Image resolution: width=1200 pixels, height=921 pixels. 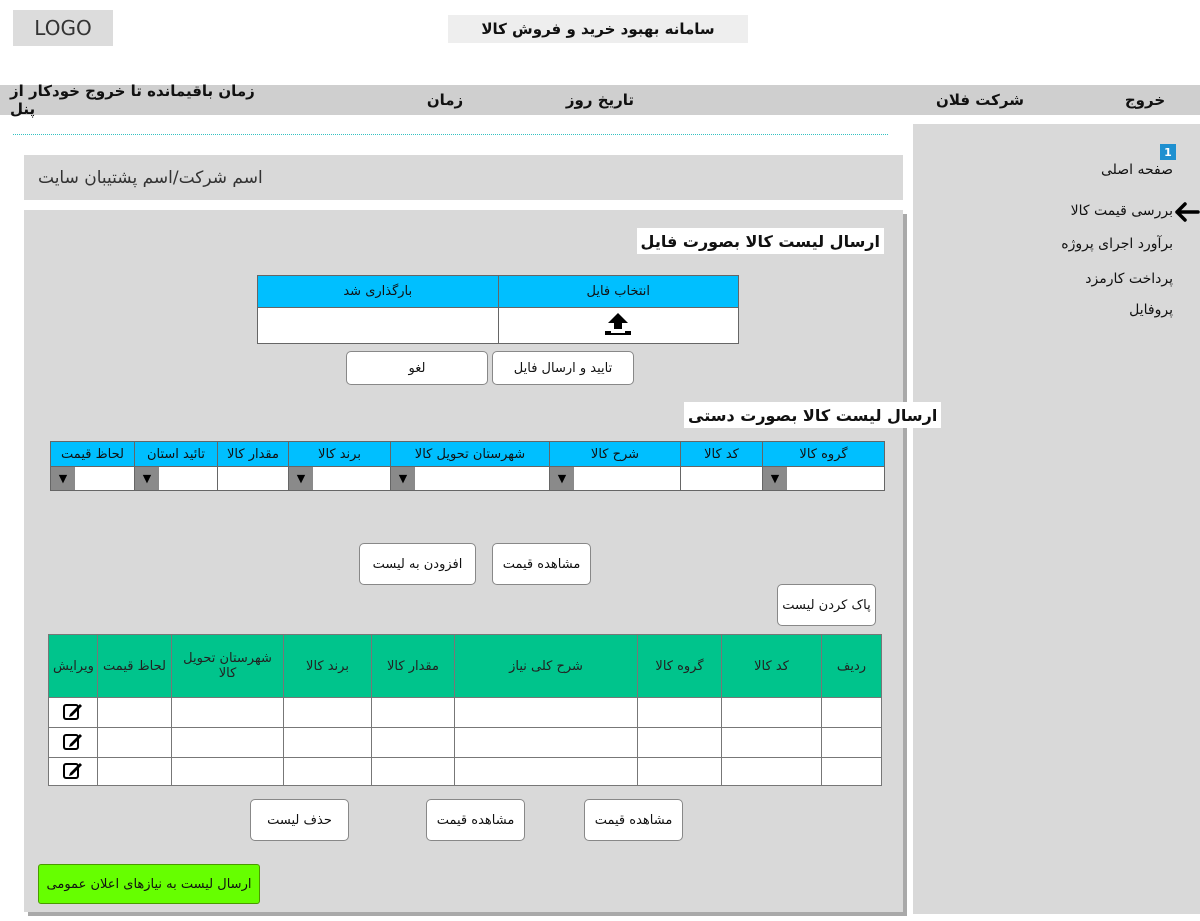 What do you see at coordinates (1117, 244) in the screenshot?
I see `sidebar-item-project-estimate: برآورد اجرای پروژه` at bounding box center [1117, 244].